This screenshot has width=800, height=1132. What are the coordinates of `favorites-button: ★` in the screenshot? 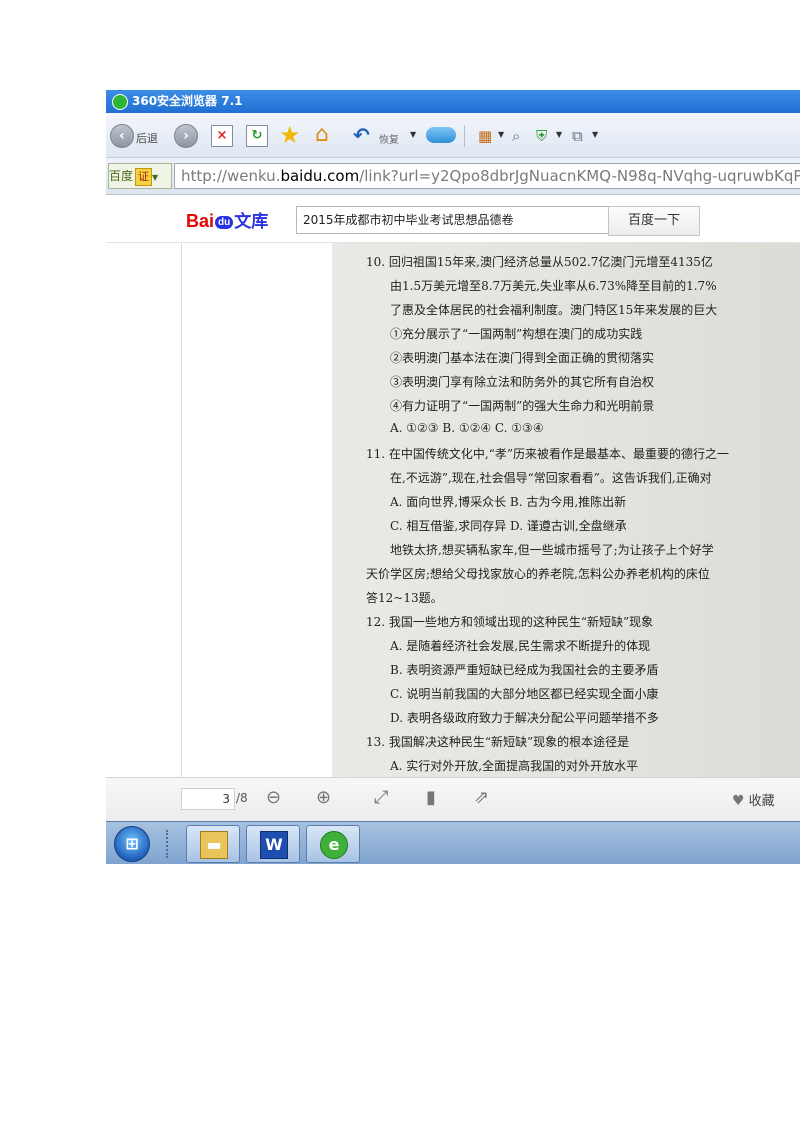 It's located at (290, 135).